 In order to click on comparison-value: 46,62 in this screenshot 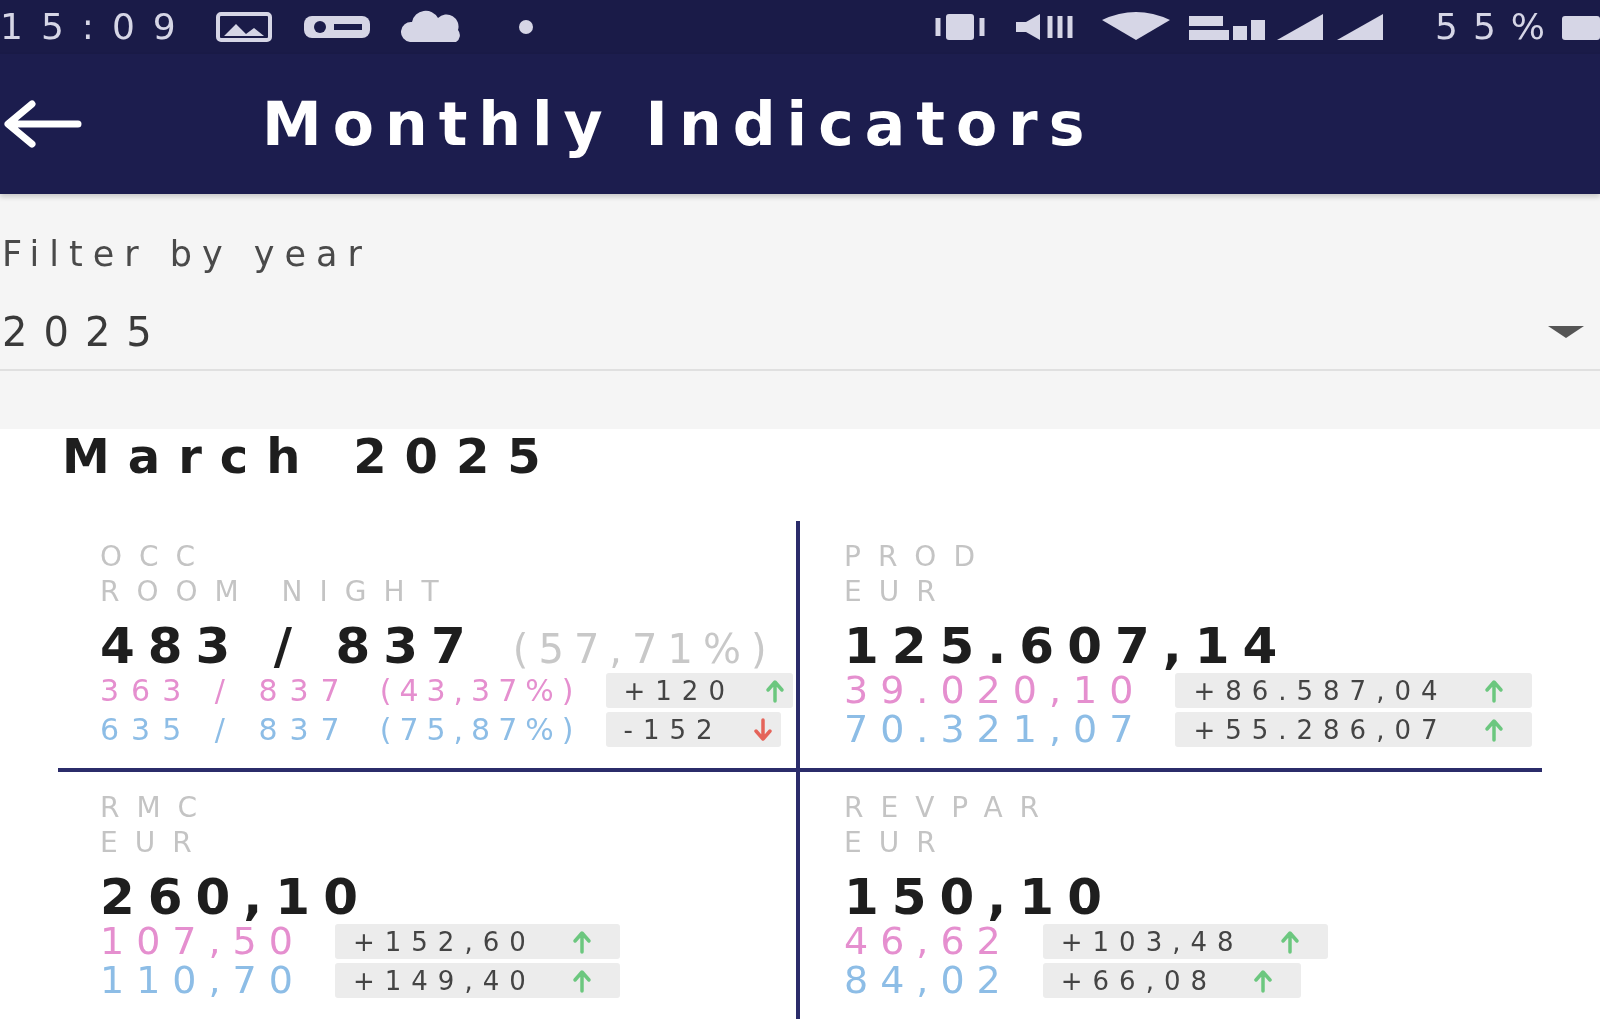, I will do `click(928, 941)`.